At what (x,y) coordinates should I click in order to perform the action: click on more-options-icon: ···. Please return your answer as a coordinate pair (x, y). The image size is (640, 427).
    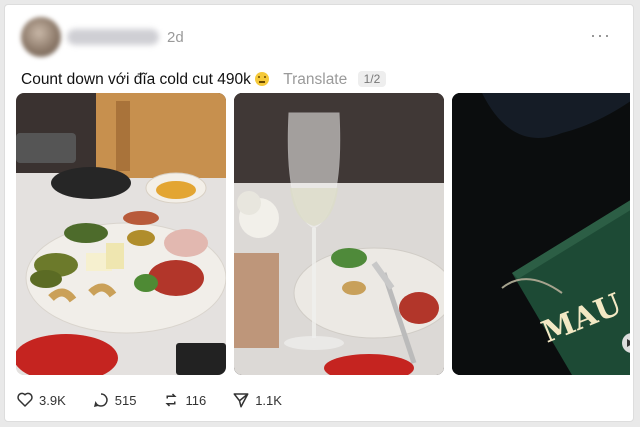
    Looking at the image, I should click on (600, 35).